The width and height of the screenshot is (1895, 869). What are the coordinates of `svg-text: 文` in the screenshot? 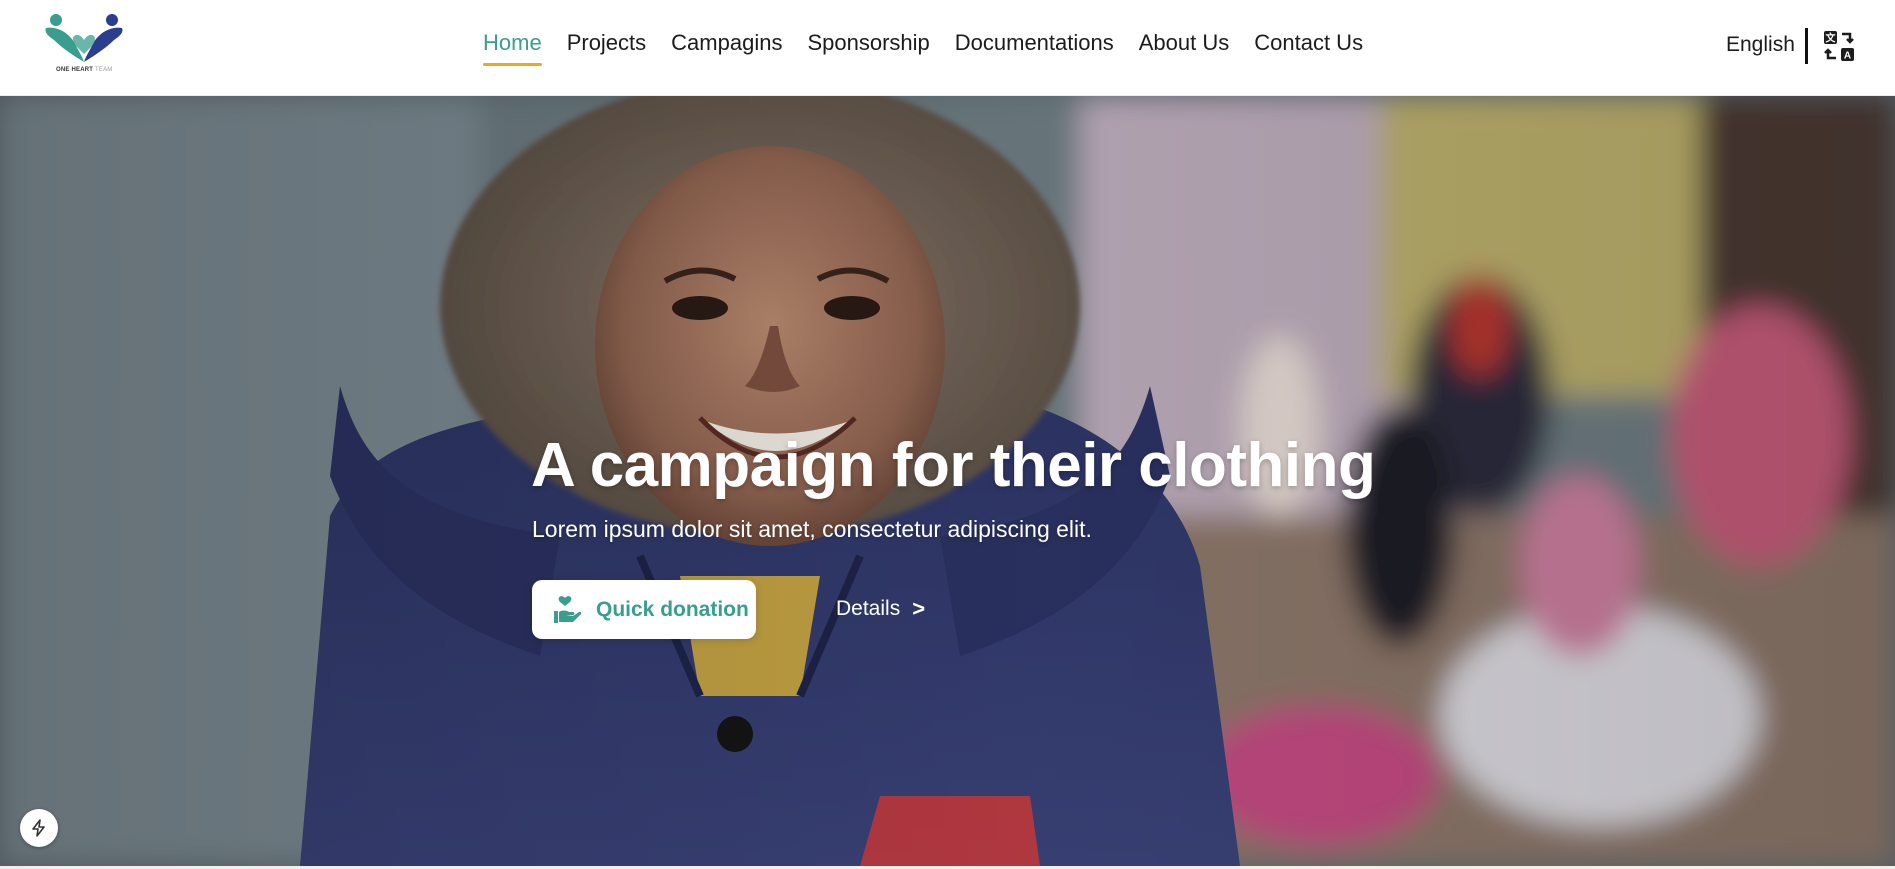 It's located at (1831, 38).